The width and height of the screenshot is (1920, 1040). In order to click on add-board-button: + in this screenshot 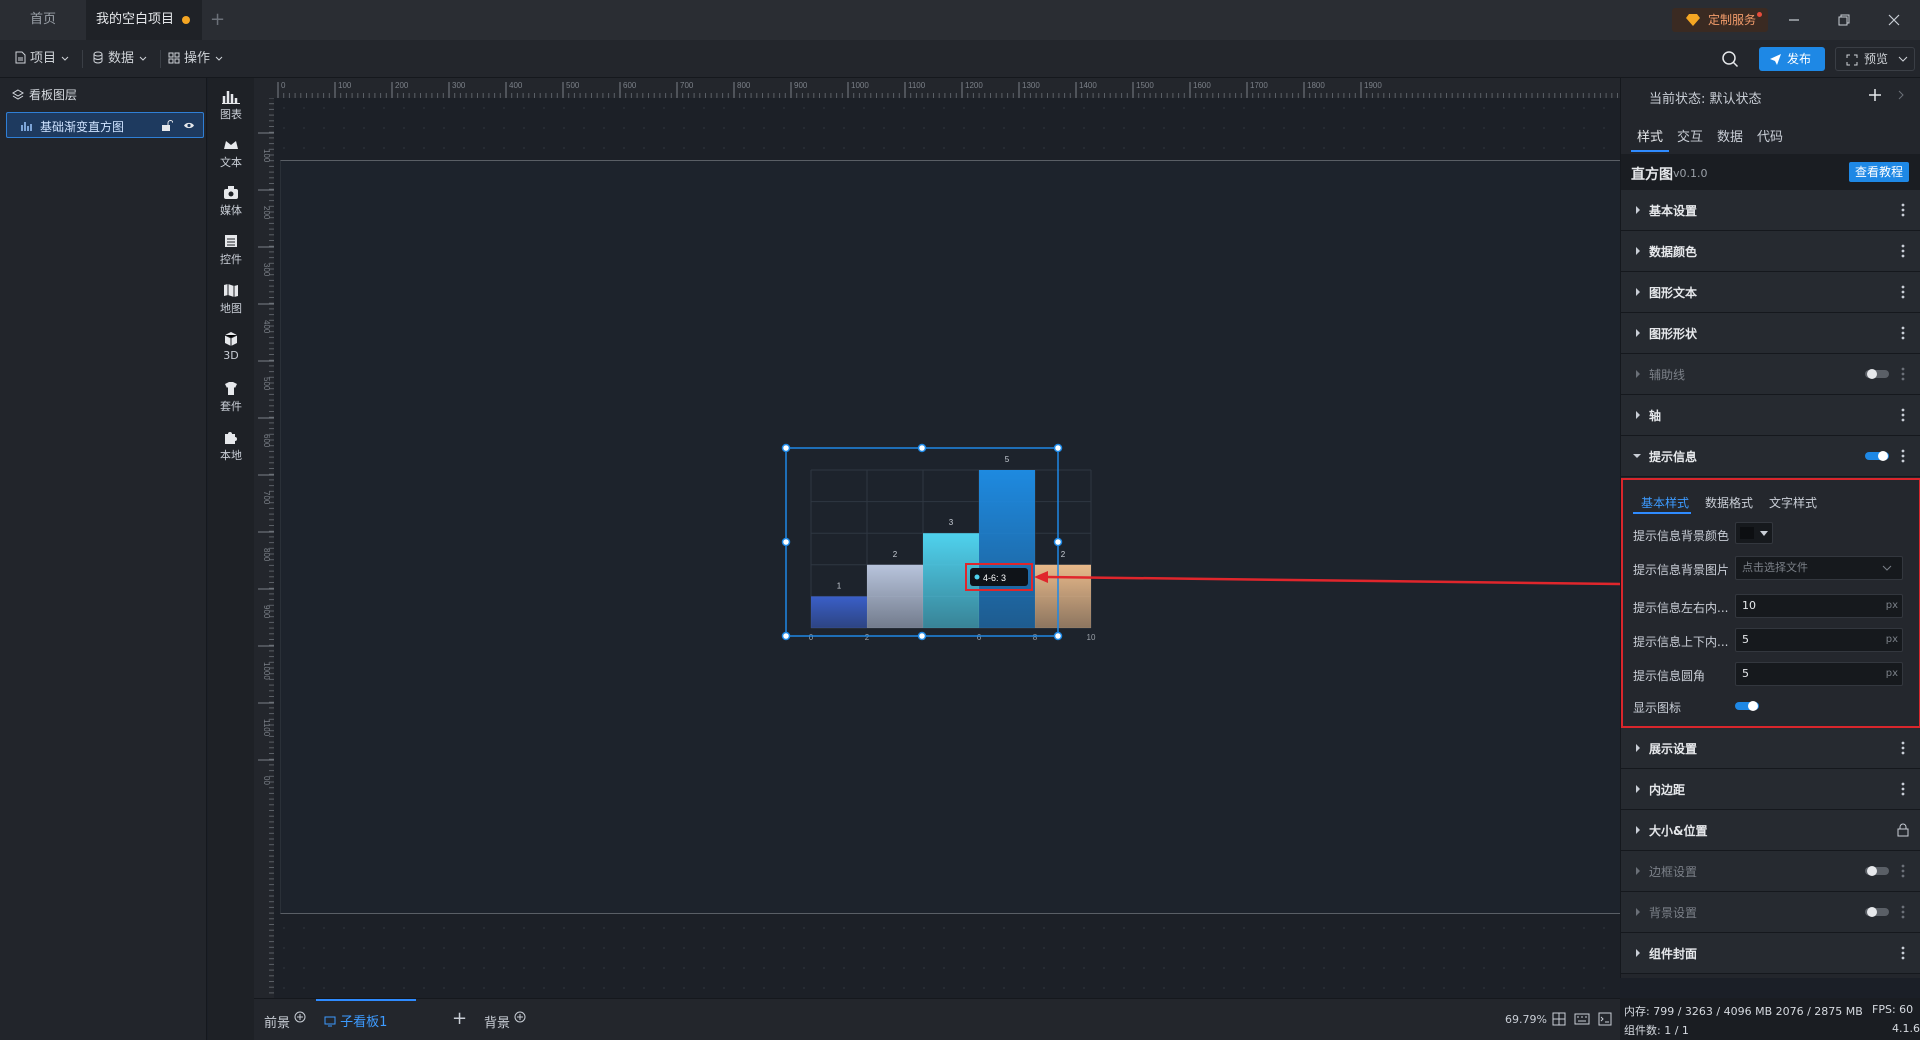, I will do `click(459, 1018)`.